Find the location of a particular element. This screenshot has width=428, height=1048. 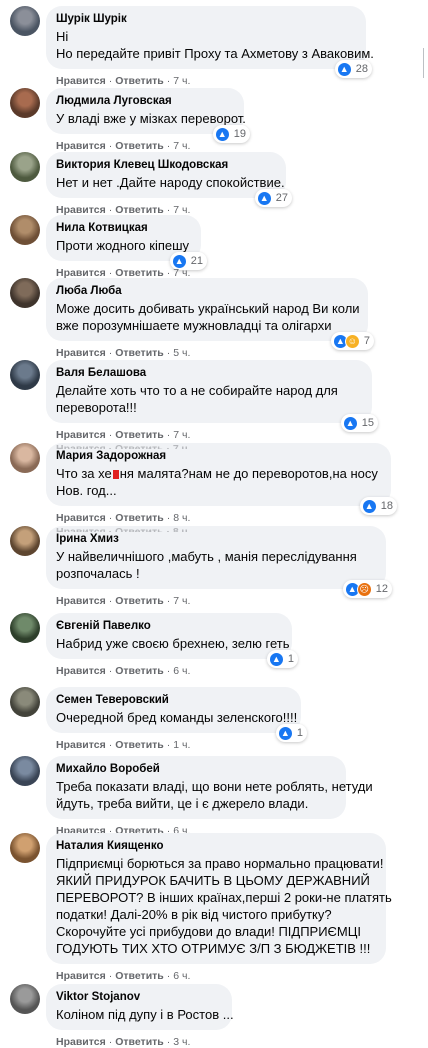

comment-text-line: У владі вже у мізках переворот. is located at coordinates (151, 118).